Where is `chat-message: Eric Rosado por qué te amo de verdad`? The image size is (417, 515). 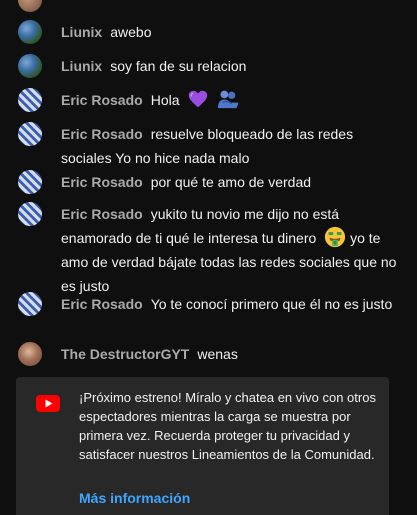 chat-message: Eric Rosado por qué te amo de verdad is located at coordinates (210, 182).